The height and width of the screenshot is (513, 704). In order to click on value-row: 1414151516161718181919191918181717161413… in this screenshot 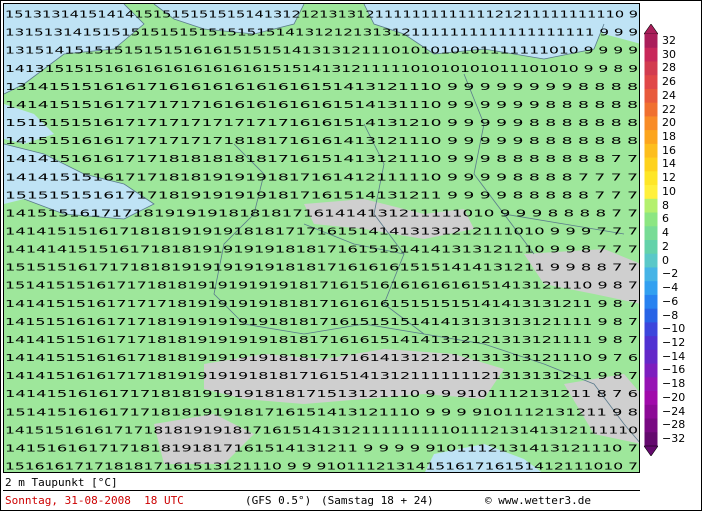, I will do `click(321, 358)`.